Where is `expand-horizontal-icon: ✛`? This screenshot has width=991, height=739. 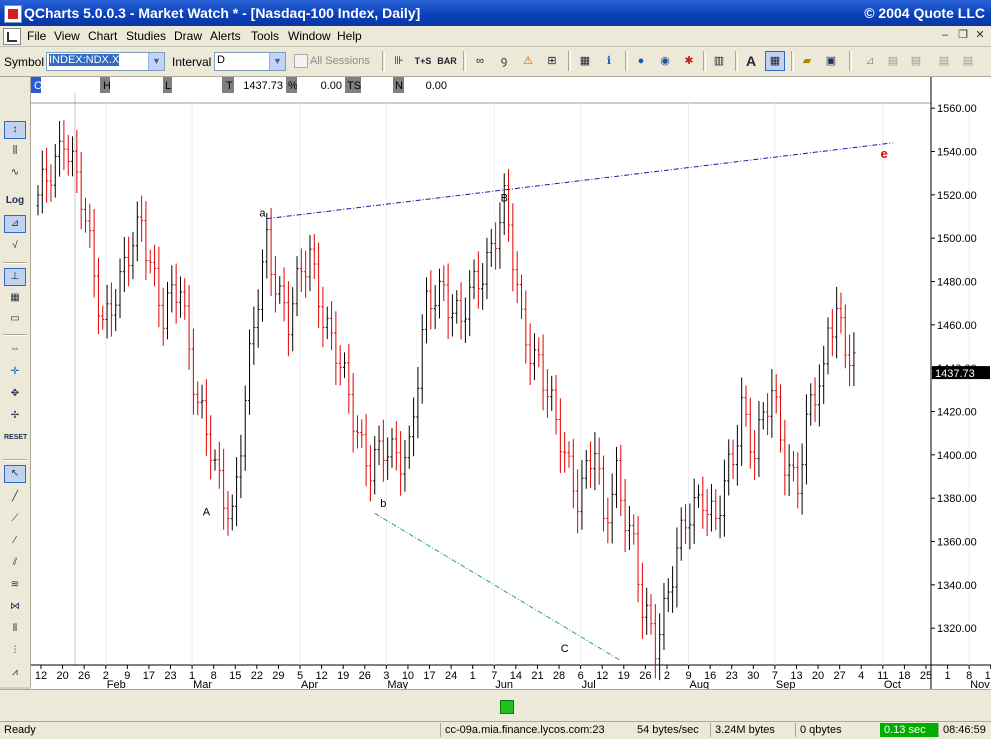
expand-horizontal-icon: ✛ is located at coordinates (15, 372).